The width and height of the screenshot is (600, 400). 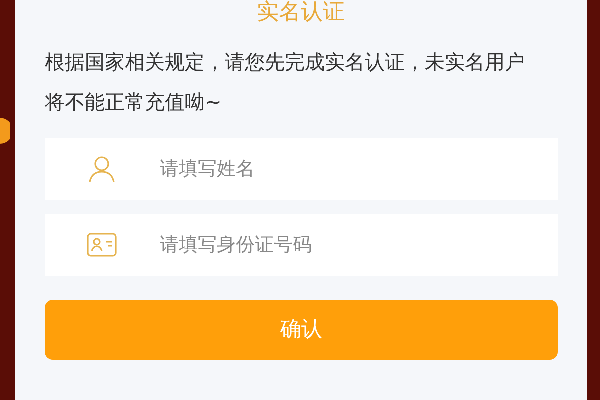 What do you see at coordinates (301, 330) in the screenshot?
I see `confirm-button: 确认` at bounding box center [301, 330].